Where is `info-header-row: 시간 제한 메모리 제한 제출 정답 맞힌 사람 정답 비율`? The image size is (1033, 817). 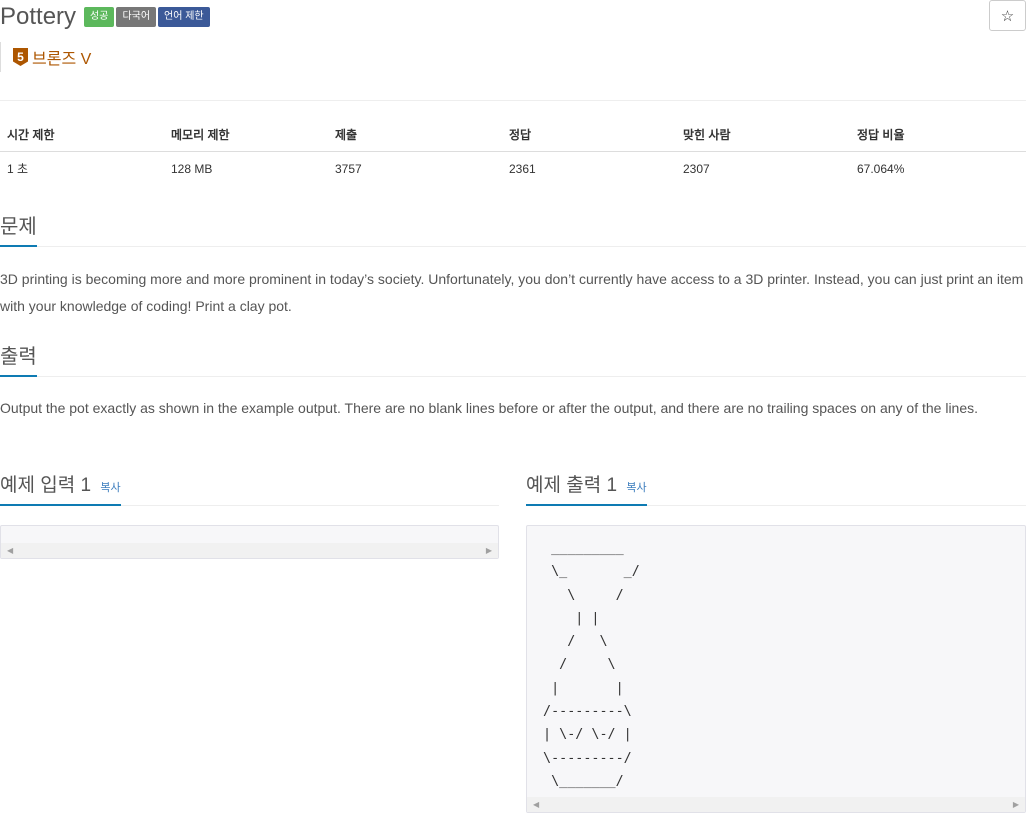
info-header-row: 시간 제한 메모리 제한 제출 정답 맞힌 사람 정답 비율 is located at coordinates (513, 135).